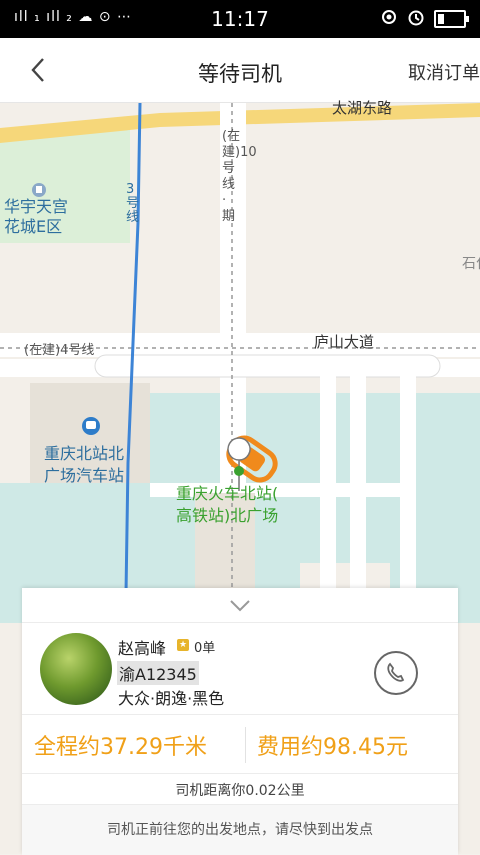 Image resolution: width=480 pixels, height=855 pixels. What do you see at coordinates (239, 176) in the screenshot?
I see `metro-label-line10: (在建)10号线·期` at bounding box center [239, 176].